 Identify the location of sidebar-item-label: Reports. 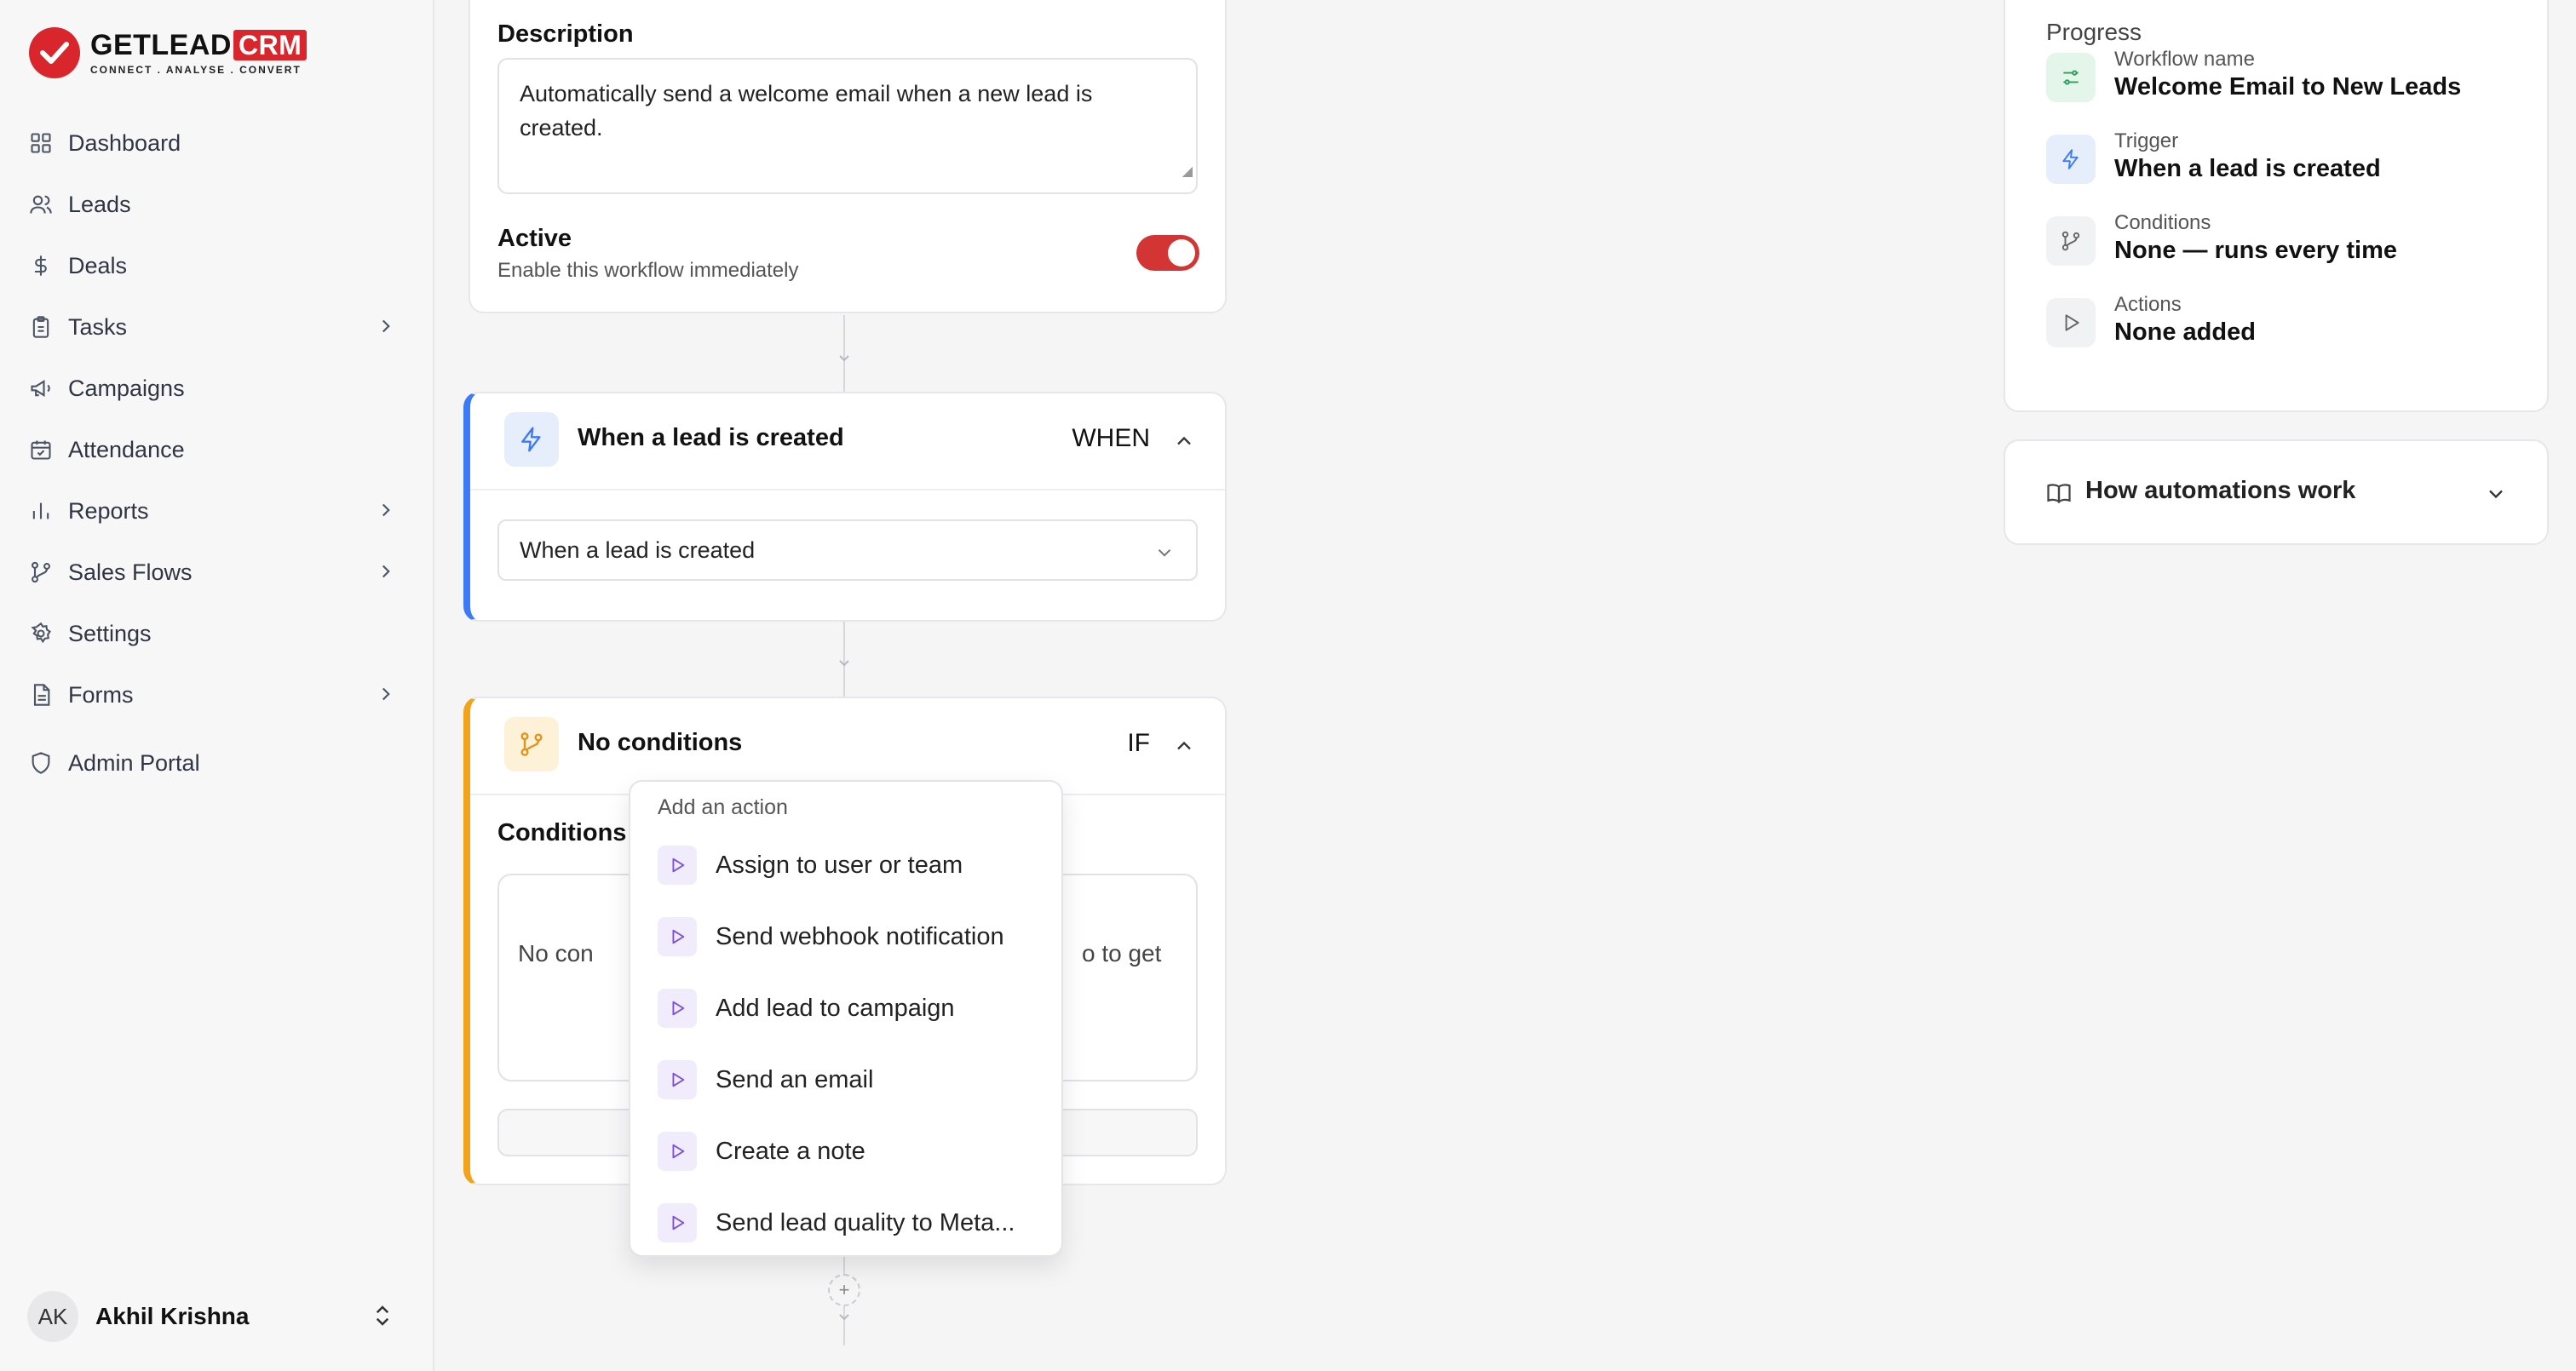
(109, 510).